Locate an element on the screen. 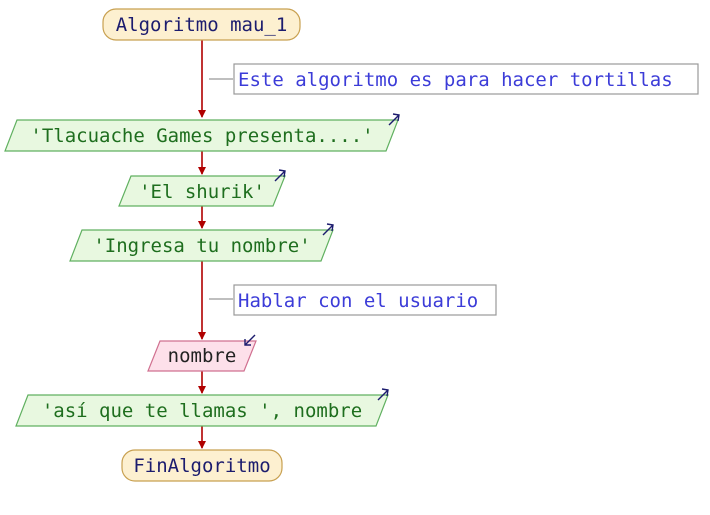  output-1-label: 'Tlacuache Games presenta....' is located at coordinates (201, 136).